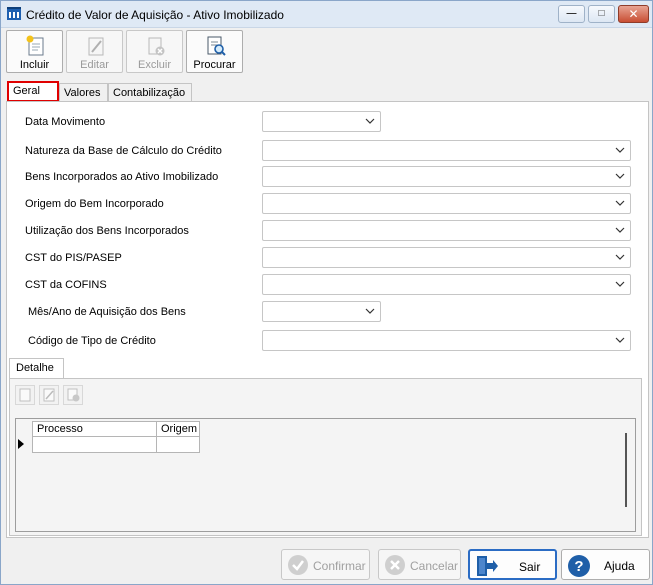  I want to click on origem-bem-label: Origem do Bem Incorporado, so click(94, 204).